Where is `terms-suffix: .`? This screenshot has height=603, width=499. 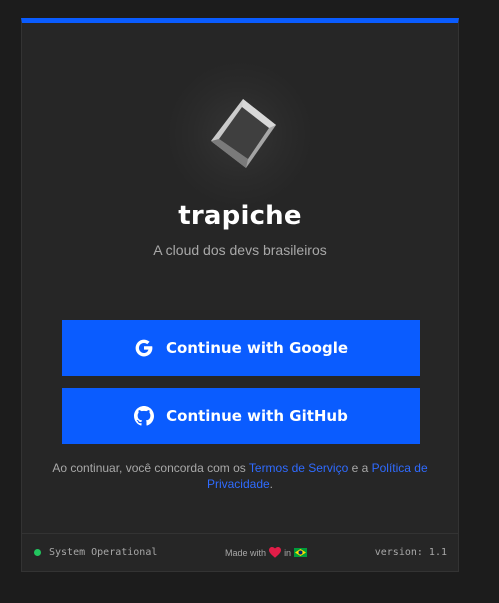
terms-suffix: . is located at coordinates (271, 484).